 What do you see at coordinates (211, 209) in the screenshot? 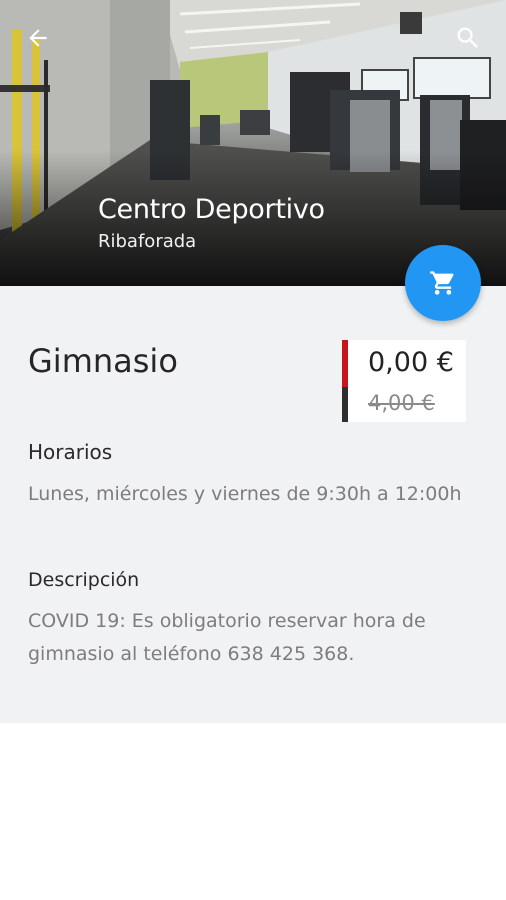
I see `venue-title: Centro Deportivo` at bounding box center [211, 209].